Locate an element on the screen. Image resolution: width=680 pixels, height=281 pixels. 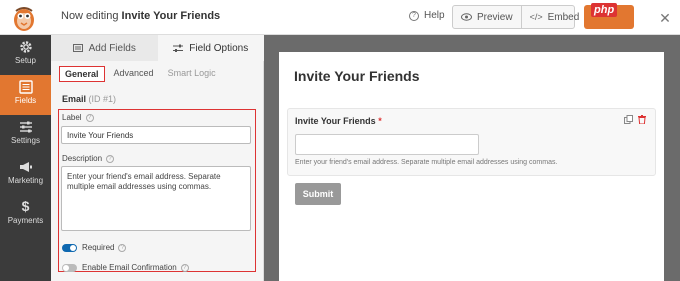
label-caption: Label ? is located at coordinates (78, 117).